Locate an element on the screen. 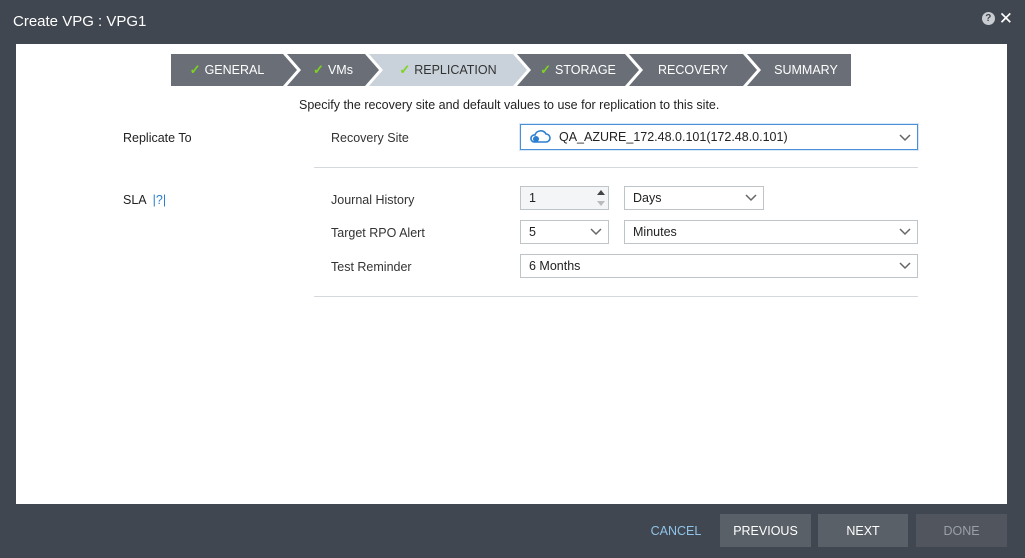  step-label: VMs is located at coordinates (340, 70).